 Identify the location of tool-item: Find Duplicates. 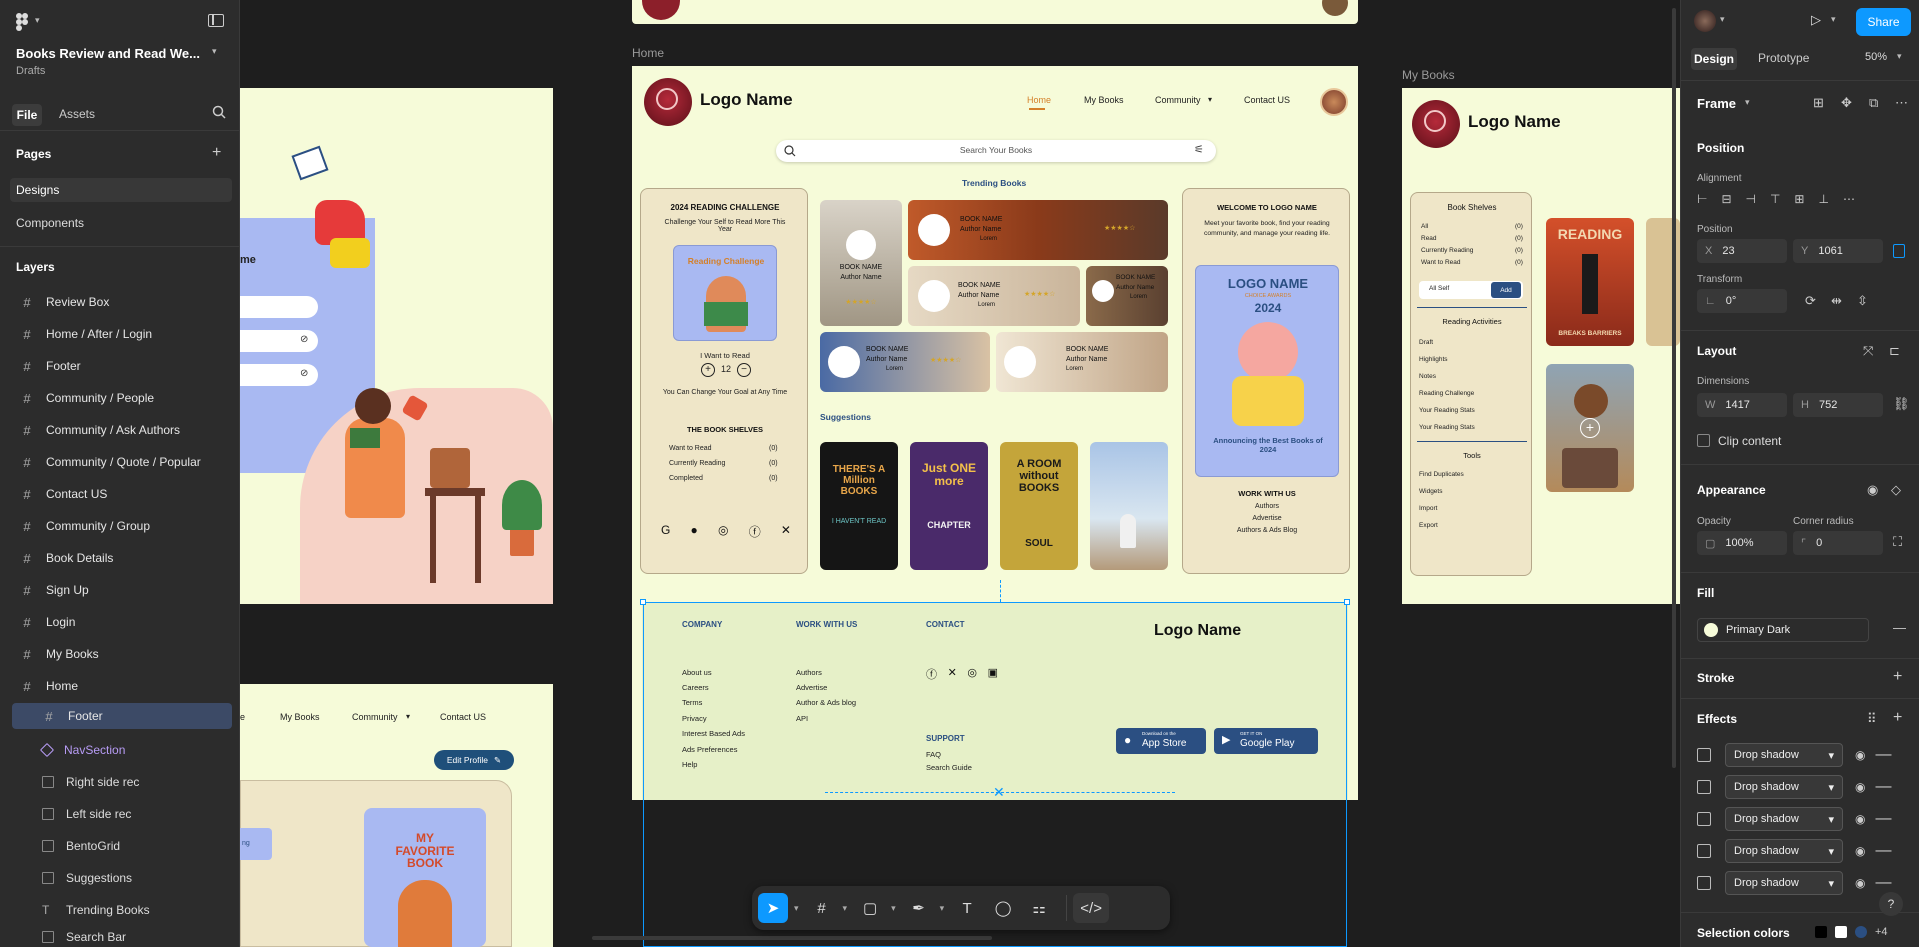
(1441, 474).